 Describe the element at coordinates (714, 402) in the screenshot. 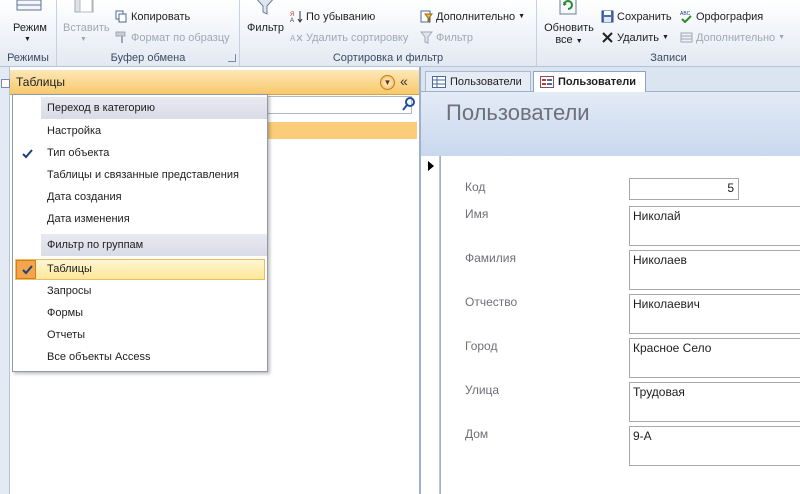

I see `field-street-input: Трудовая` at that location.